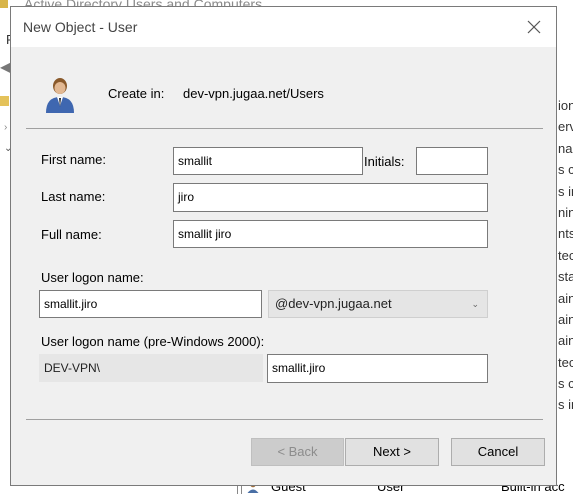 This screenshot has width=573, height=494. What do you see at coordinates (4, 101) in the screenshot?
I see `folder-icon` at bounding box center [4, 101].